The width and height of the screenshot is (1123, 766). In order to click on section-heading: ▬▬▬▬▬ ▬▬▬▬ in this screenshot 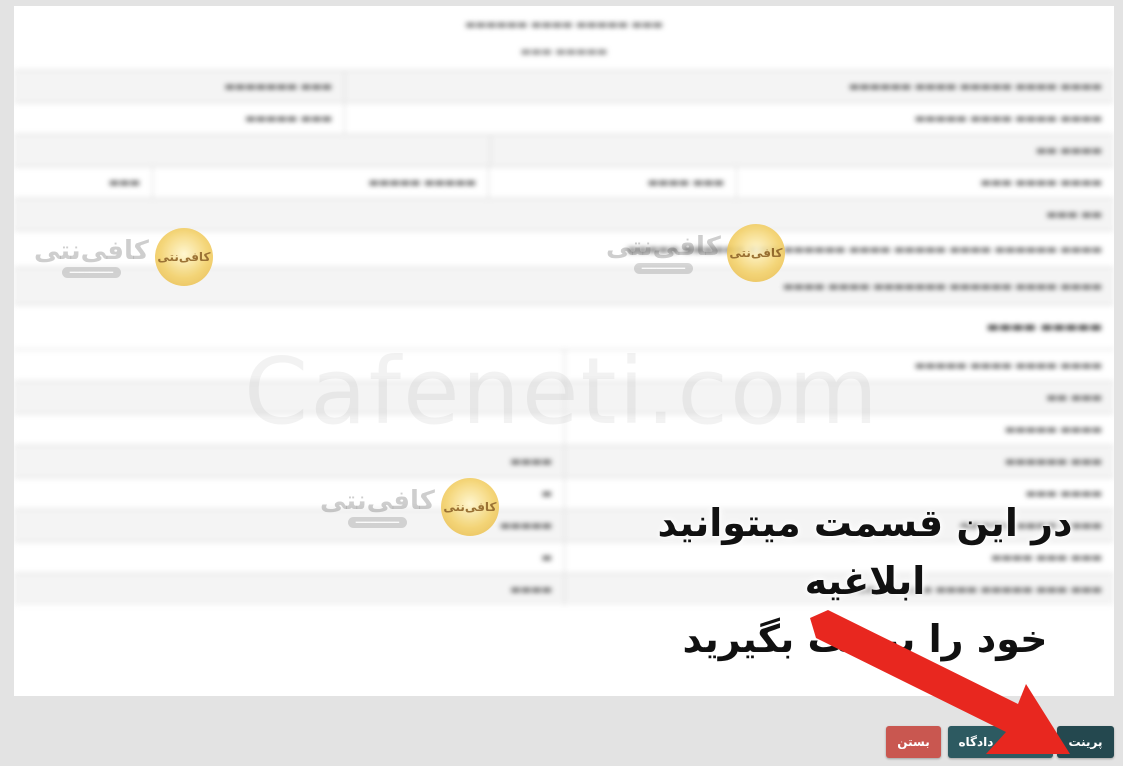, I will do `click(564, 326)`.